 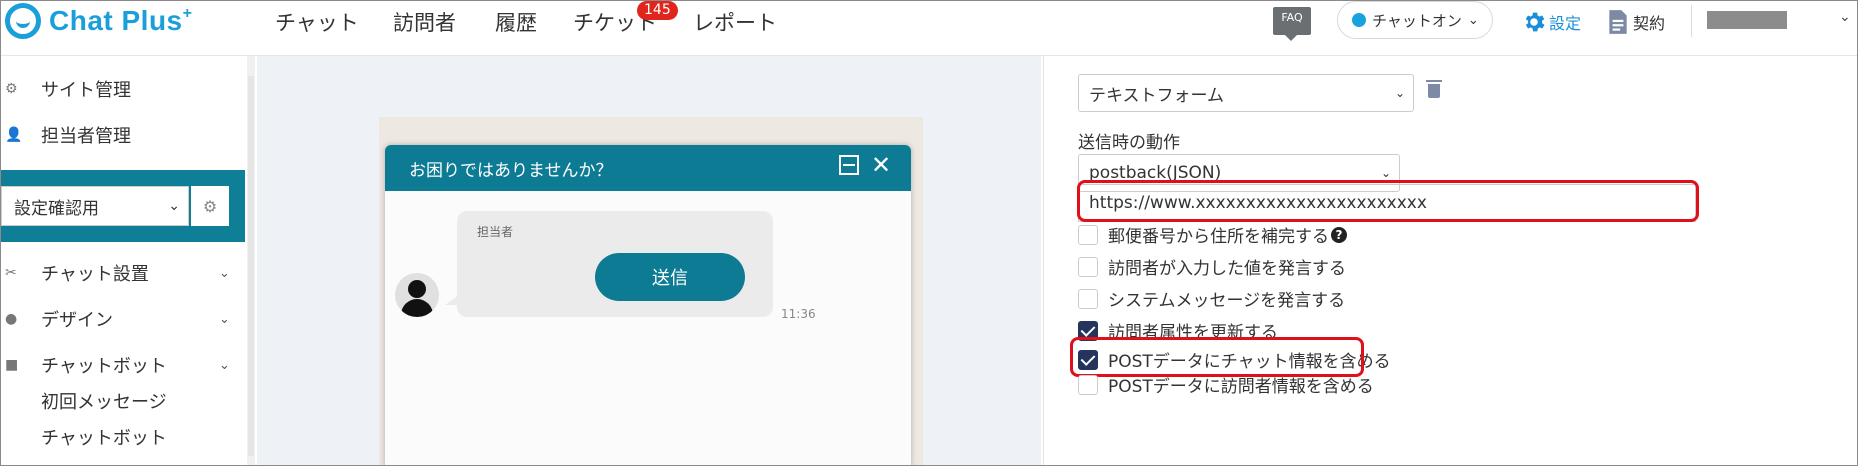 What do you see at coordinates (1691, 21) in the screenshot?
I see `header-divider` at bounding box center [1691, 21].